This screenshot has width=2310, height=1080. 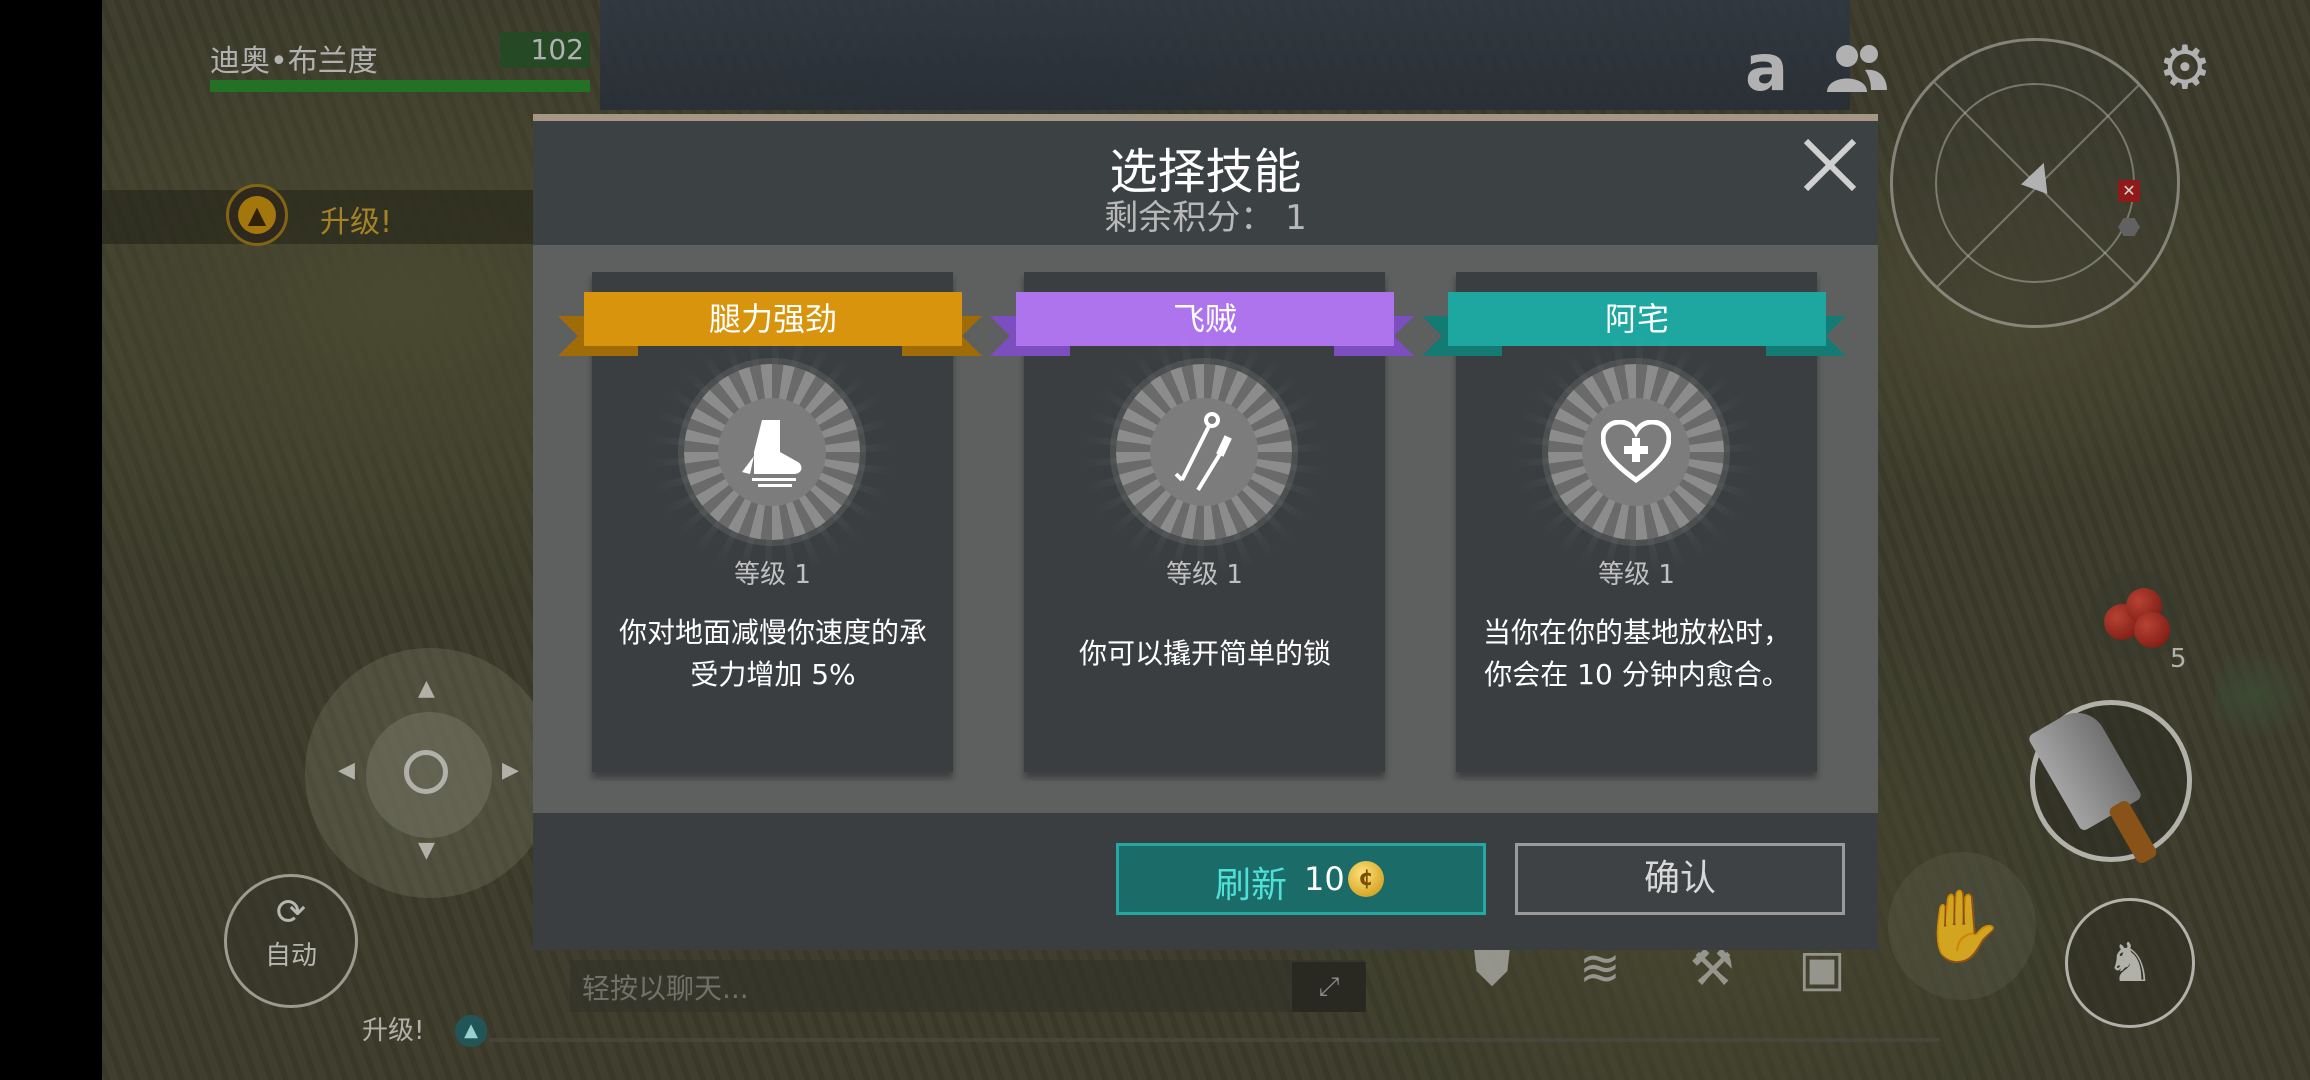 I want to click on lockpick-icon, so click(x=1203, y=452).